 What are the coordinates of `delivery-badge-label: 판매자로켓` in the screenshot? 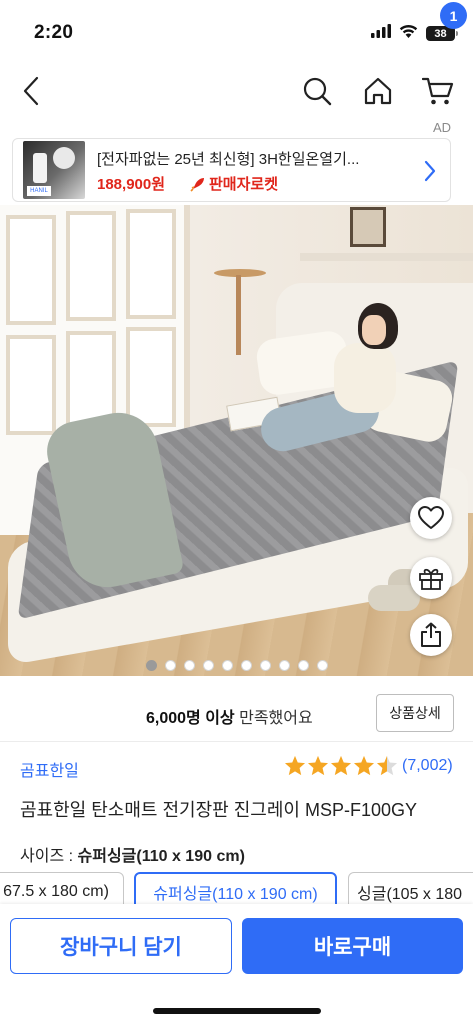 It's located at (244, 184).